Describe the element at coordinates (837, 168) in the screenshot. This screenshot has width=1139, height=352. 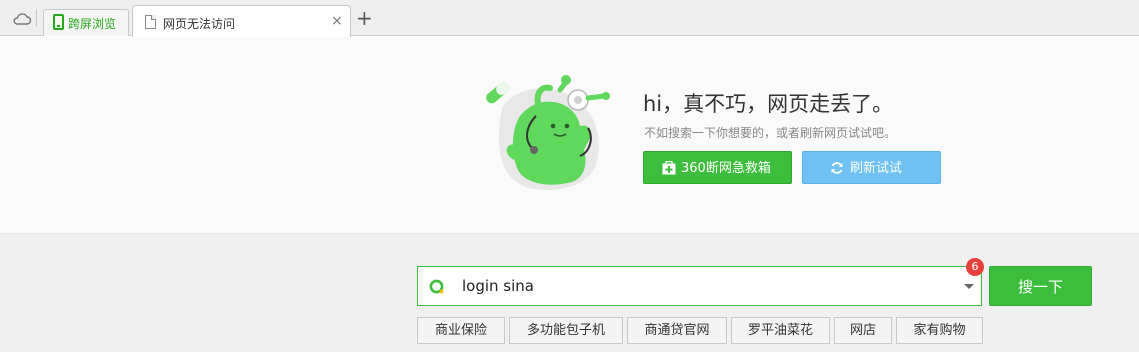
I see `refresh-icon` at that location.